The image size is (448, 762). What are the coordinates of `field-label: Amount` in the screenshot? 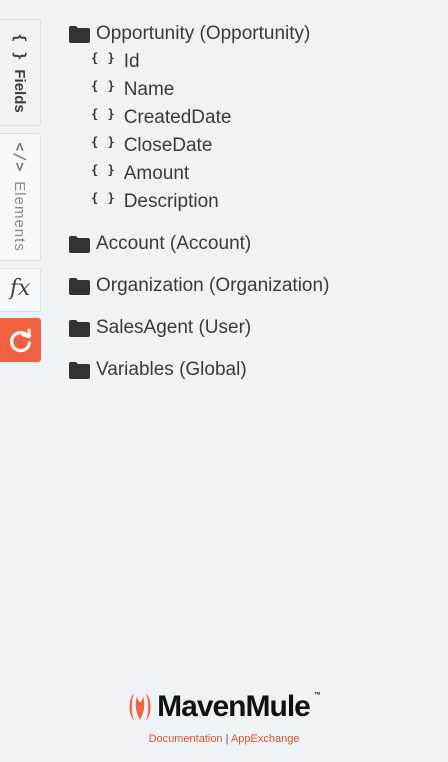 It's located at (156, 173).